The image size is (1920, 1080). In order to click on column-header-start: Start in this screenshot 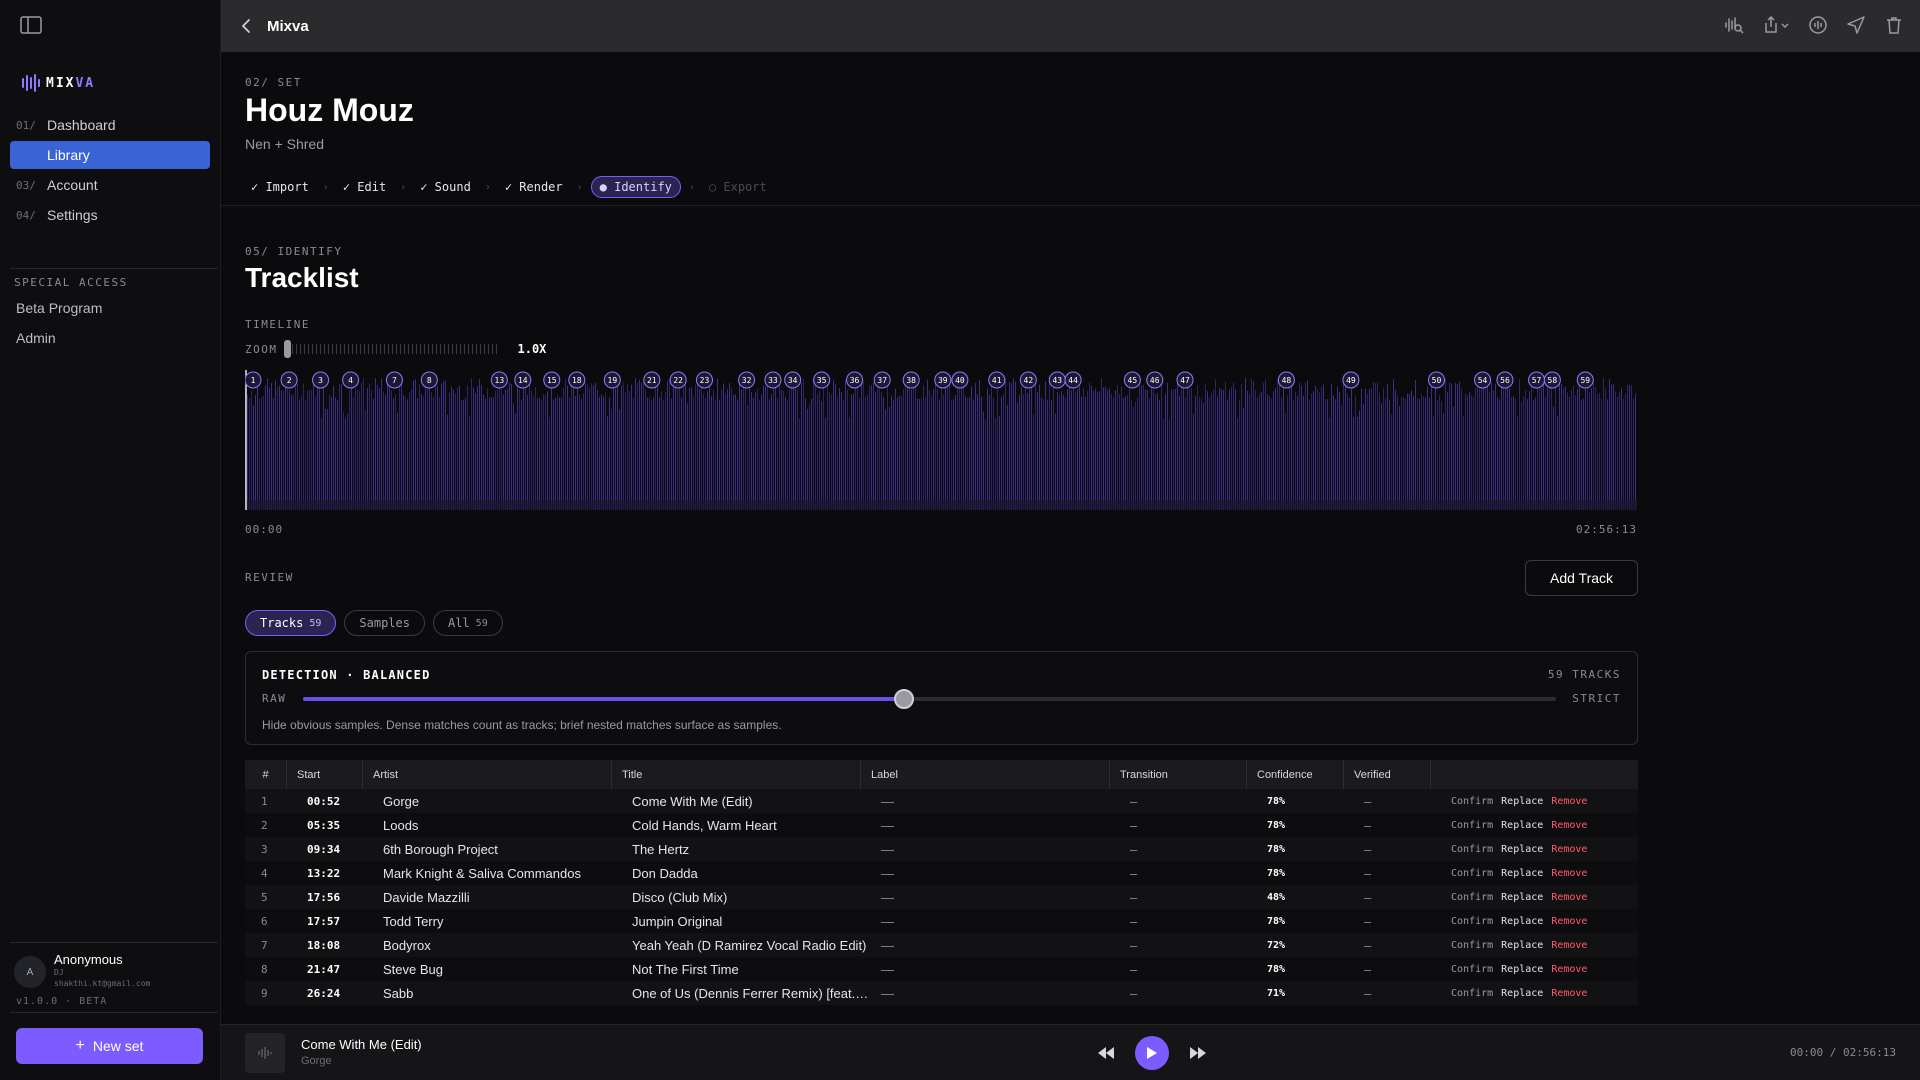, I will do `click(325, 774)`.